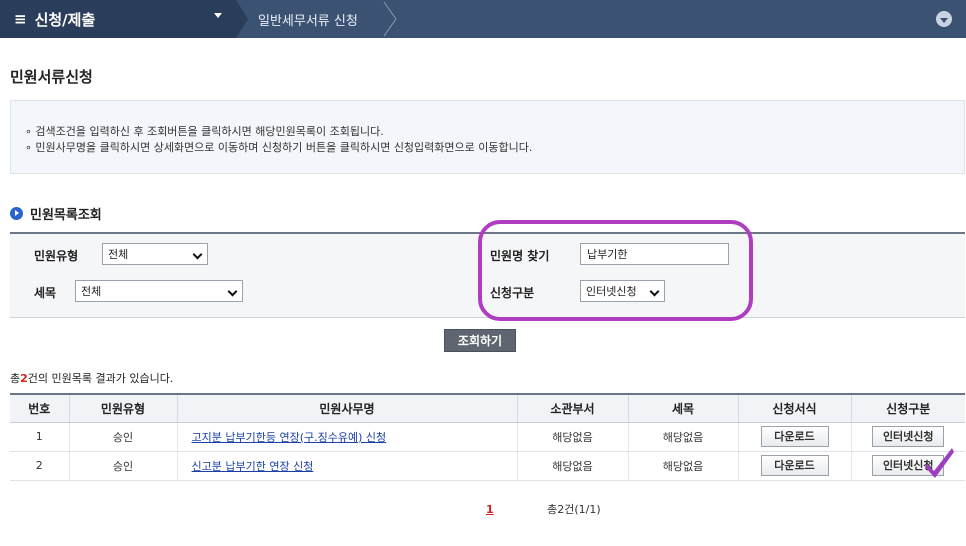  What do you see at coordinates (124, 19) in the screenshot?
I see `menu-dropdown: ≡ 신청/제출` at bounding box center [124, 19].